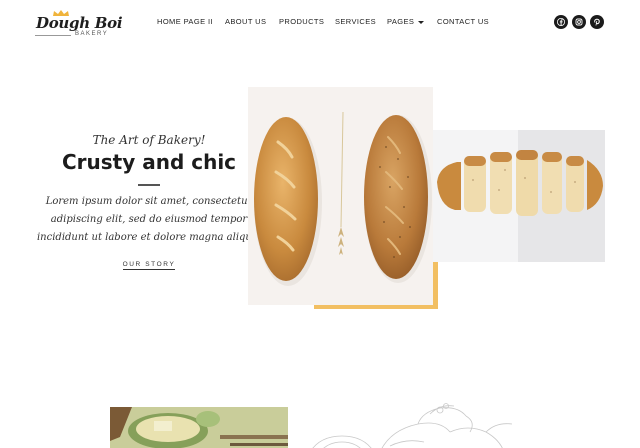 The width and height of the screenshot is (640, 448). I want to click on nav-item-pages-label: PAGES, so click(401, 21).